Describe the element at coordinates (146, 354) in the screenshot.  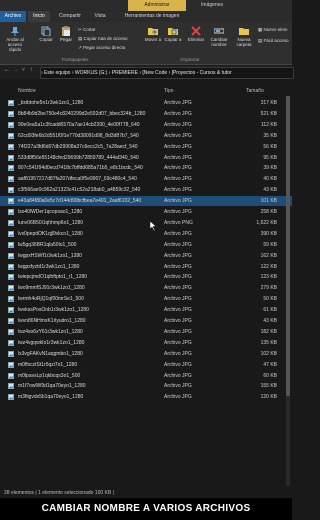
I see `file-row: lx3vgFAKvN1aqgmbo1_1280 Archivo JPG 102 KB` at that location.